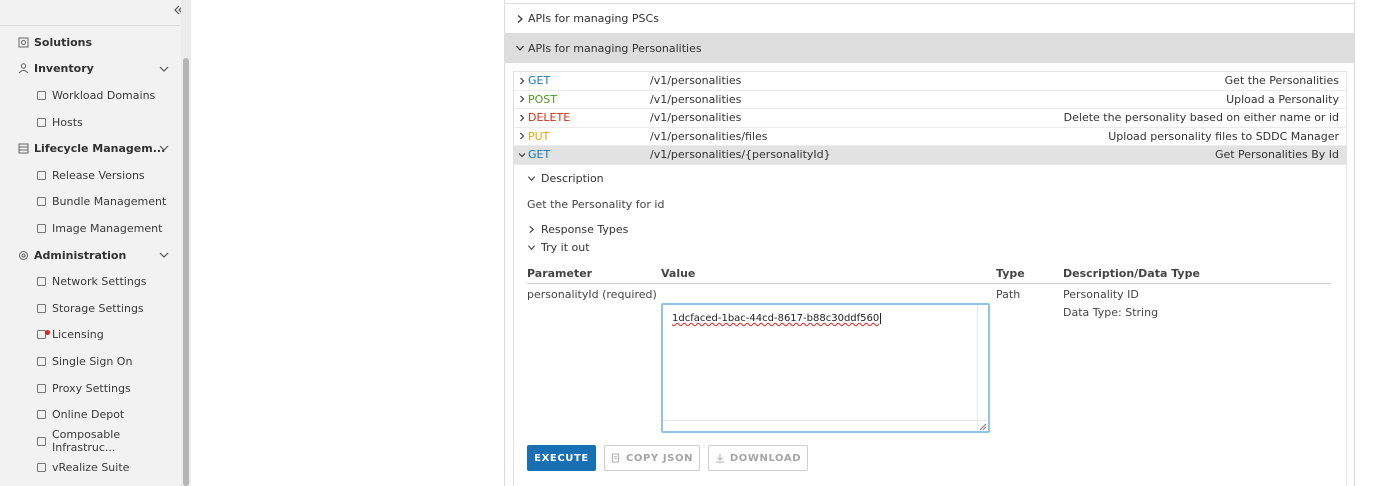 The width and height of the screenshot is (1378, 486). Describe the element at coordinates (659, 458) in the screenshot. I see `copy-json-label: COPY JSON` at that location.